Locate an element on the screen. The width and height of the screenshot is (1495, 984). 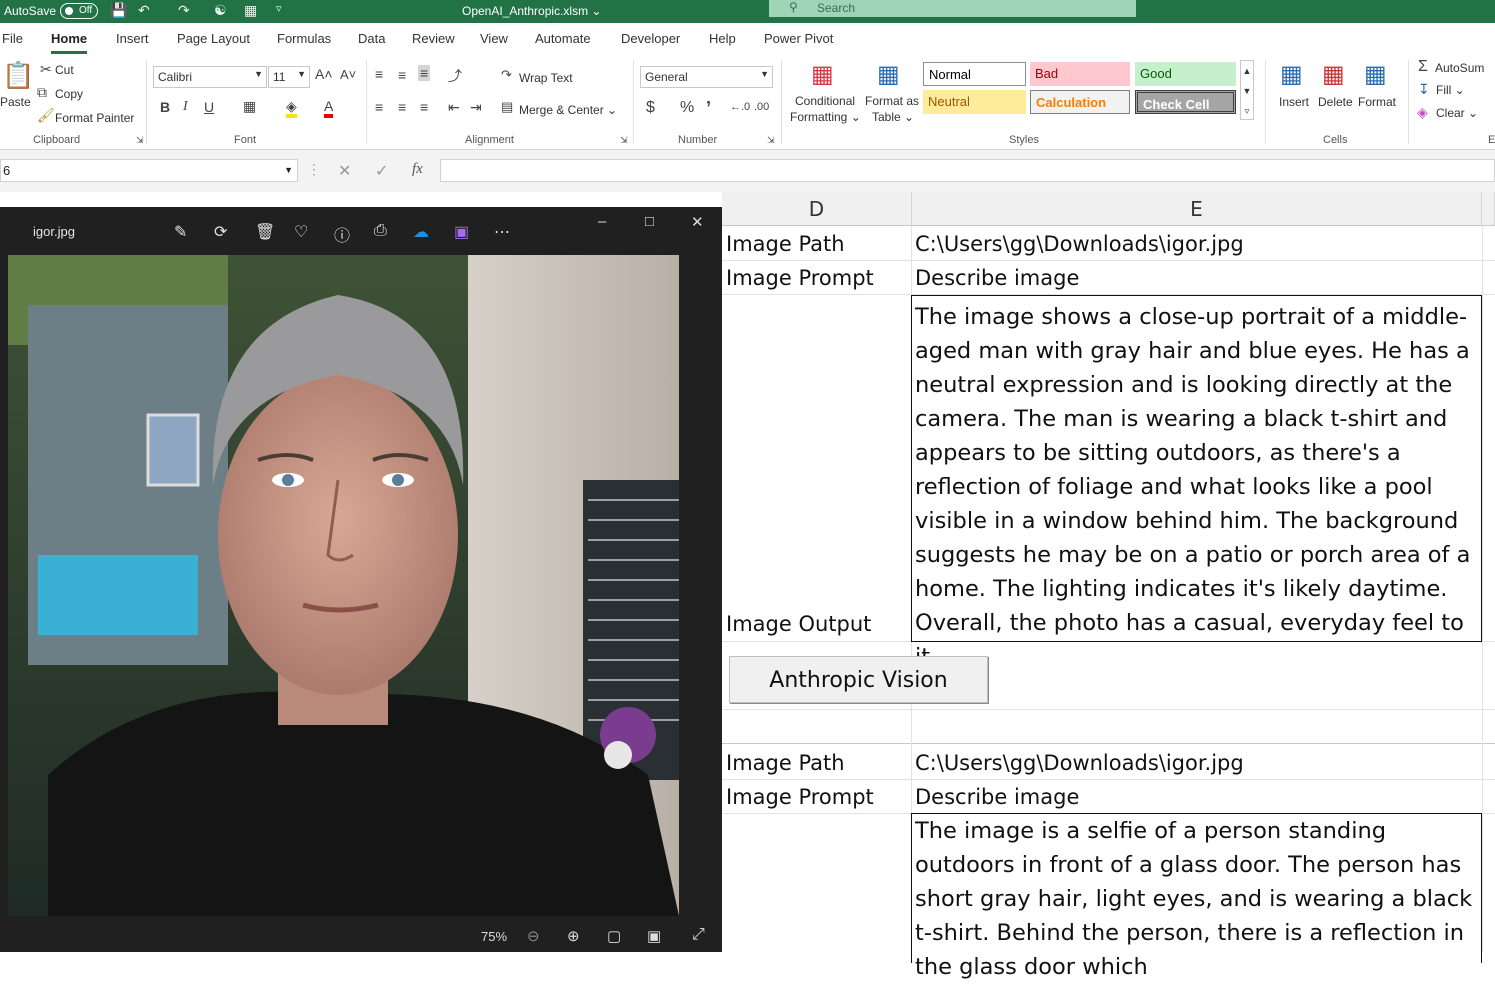
paste-icon: 📋 is located at coordinates (18, 75).